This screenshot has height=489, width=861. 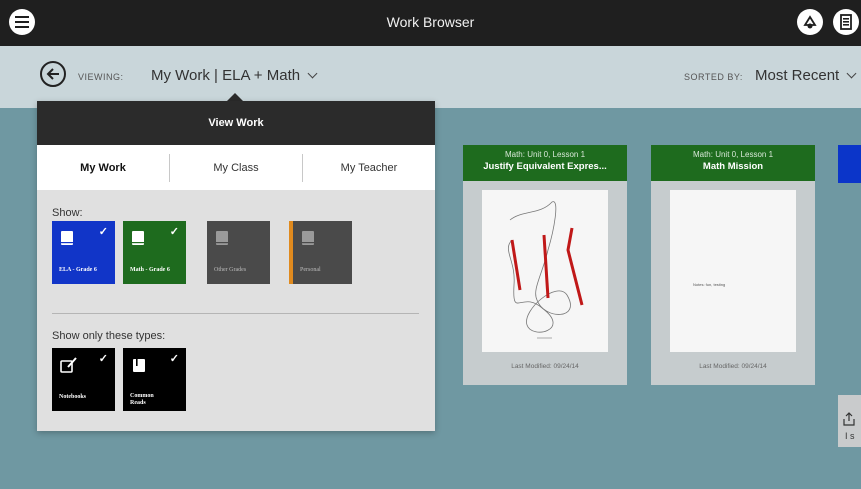 I want to click on card-header: Math: Unit 0, Lesson 1 Math Mission, so click(x=733, y=163).